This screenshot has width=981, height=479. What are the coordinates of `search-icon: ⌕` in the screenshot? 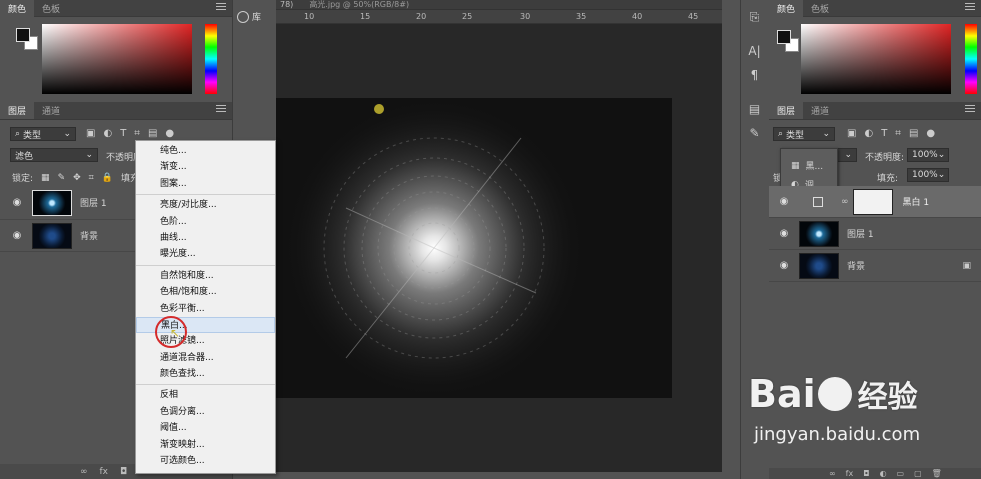 It's located at (781, 134).